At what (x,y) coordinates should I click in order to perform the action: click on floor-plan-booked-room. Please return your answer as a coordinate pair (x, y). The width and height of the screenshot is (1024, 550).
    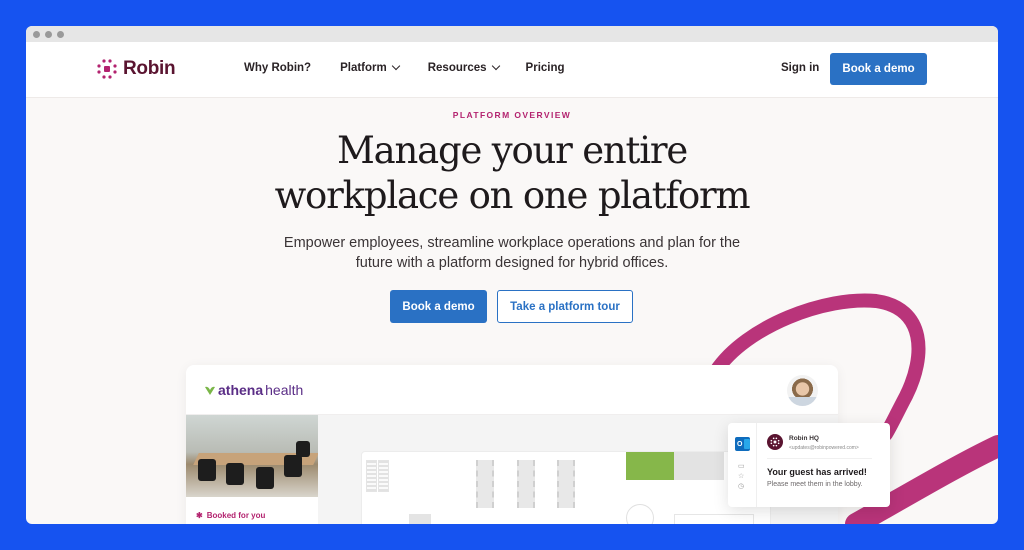
    Looking at the image, I should click on (650, 466).